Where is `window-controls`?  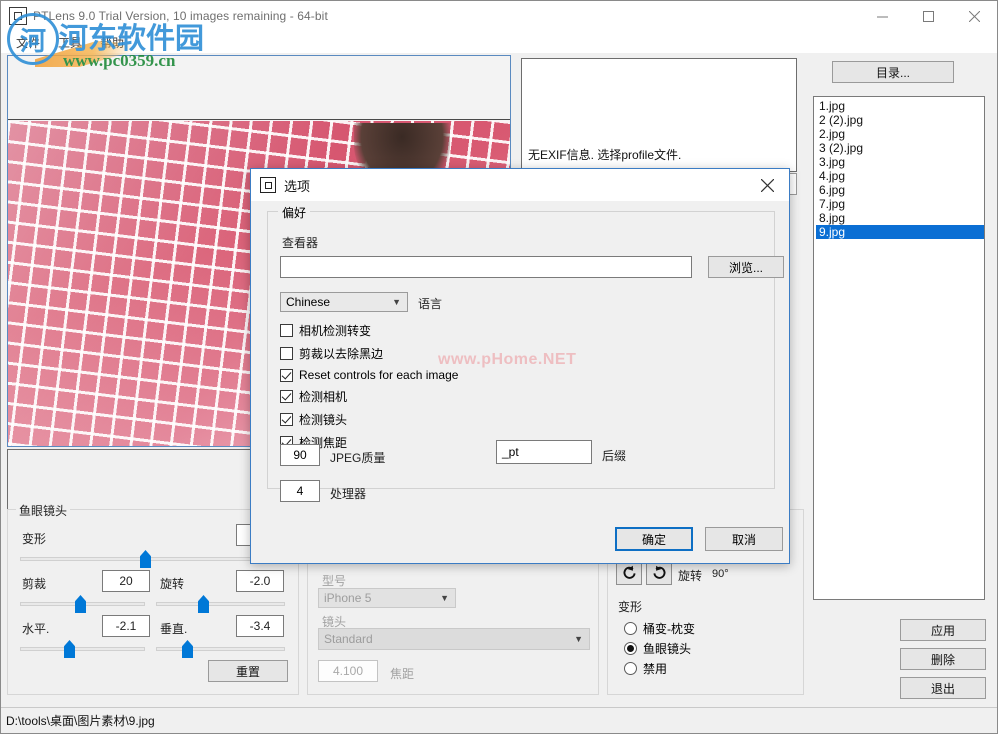
window-controls is located at coordinates (928, 16).